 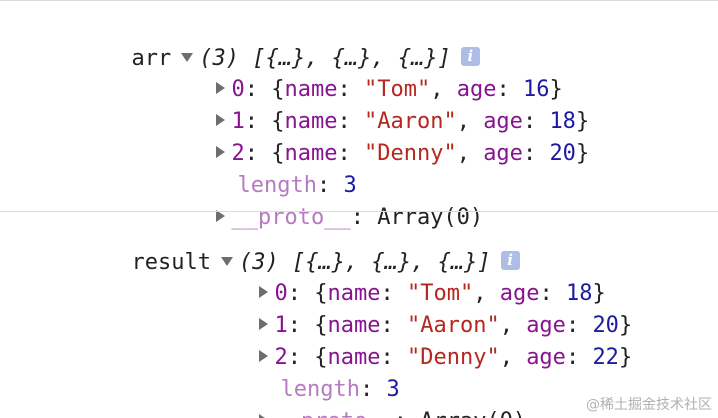 What do you see at coordinates (264, 416) in the screenshot?
I see `caret-right-icon` at bounding box center [264, 416].